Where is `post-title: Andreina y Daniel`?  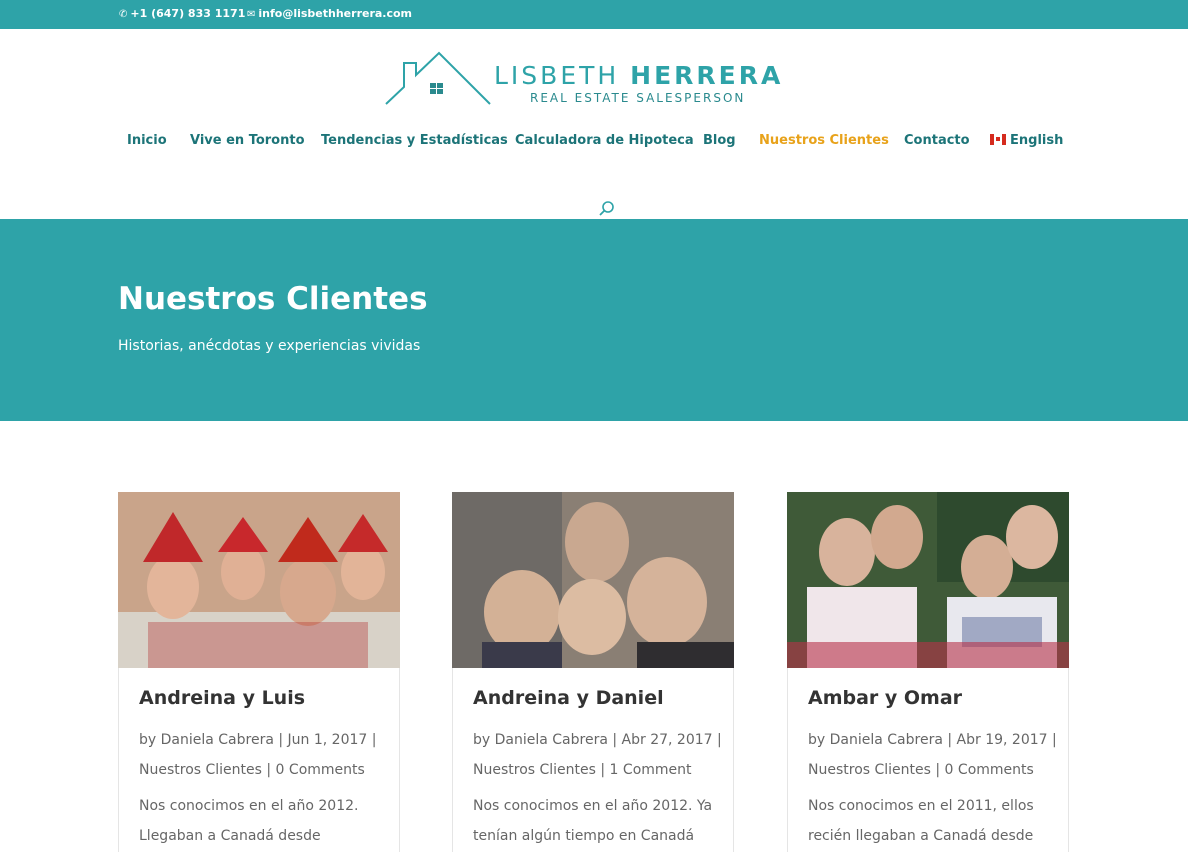
post-title: Andreina y Daniel is located at coordinates (568, 698).